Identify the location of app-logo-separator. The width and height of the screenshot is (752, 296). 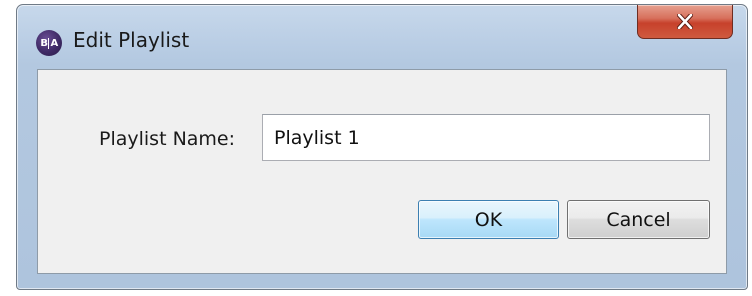
(49, 43).